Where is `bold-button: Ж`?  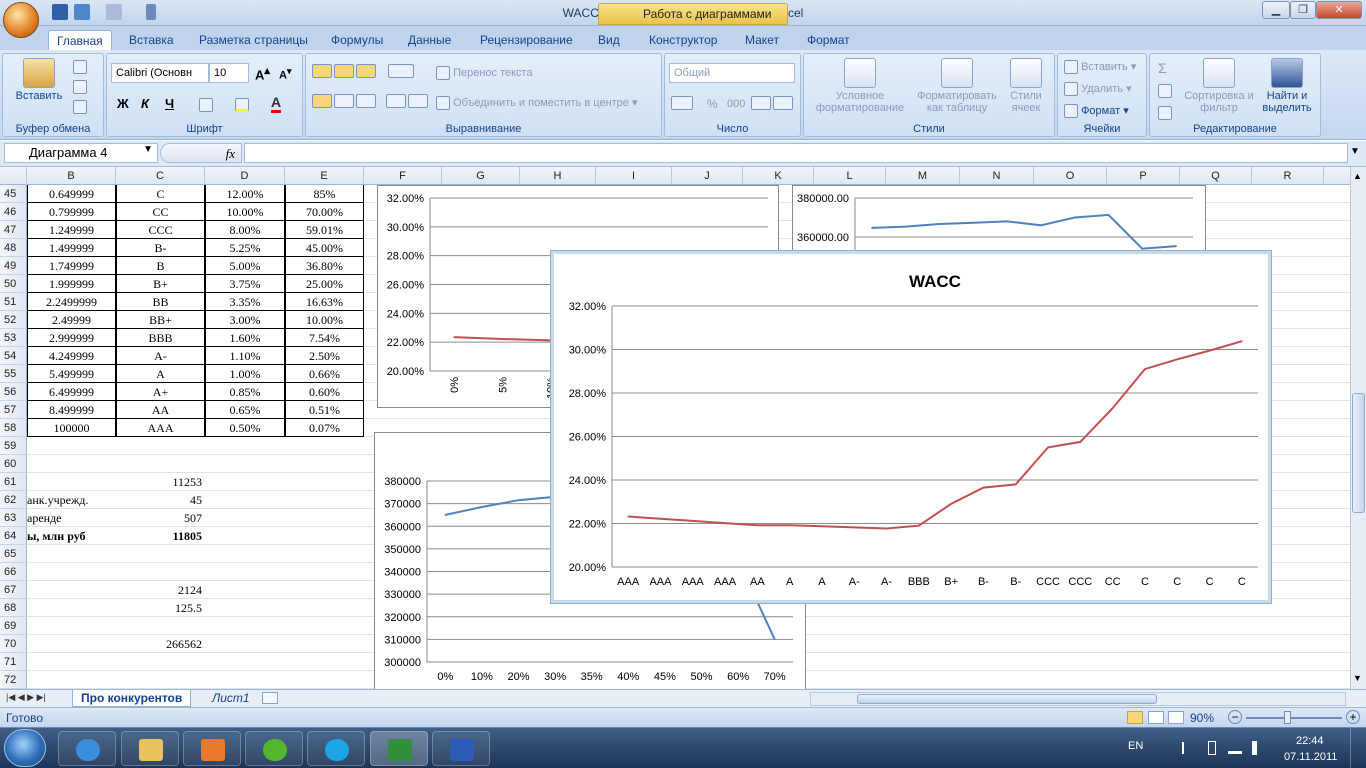 bold-button: Ж is located at coordinates (123, 103).